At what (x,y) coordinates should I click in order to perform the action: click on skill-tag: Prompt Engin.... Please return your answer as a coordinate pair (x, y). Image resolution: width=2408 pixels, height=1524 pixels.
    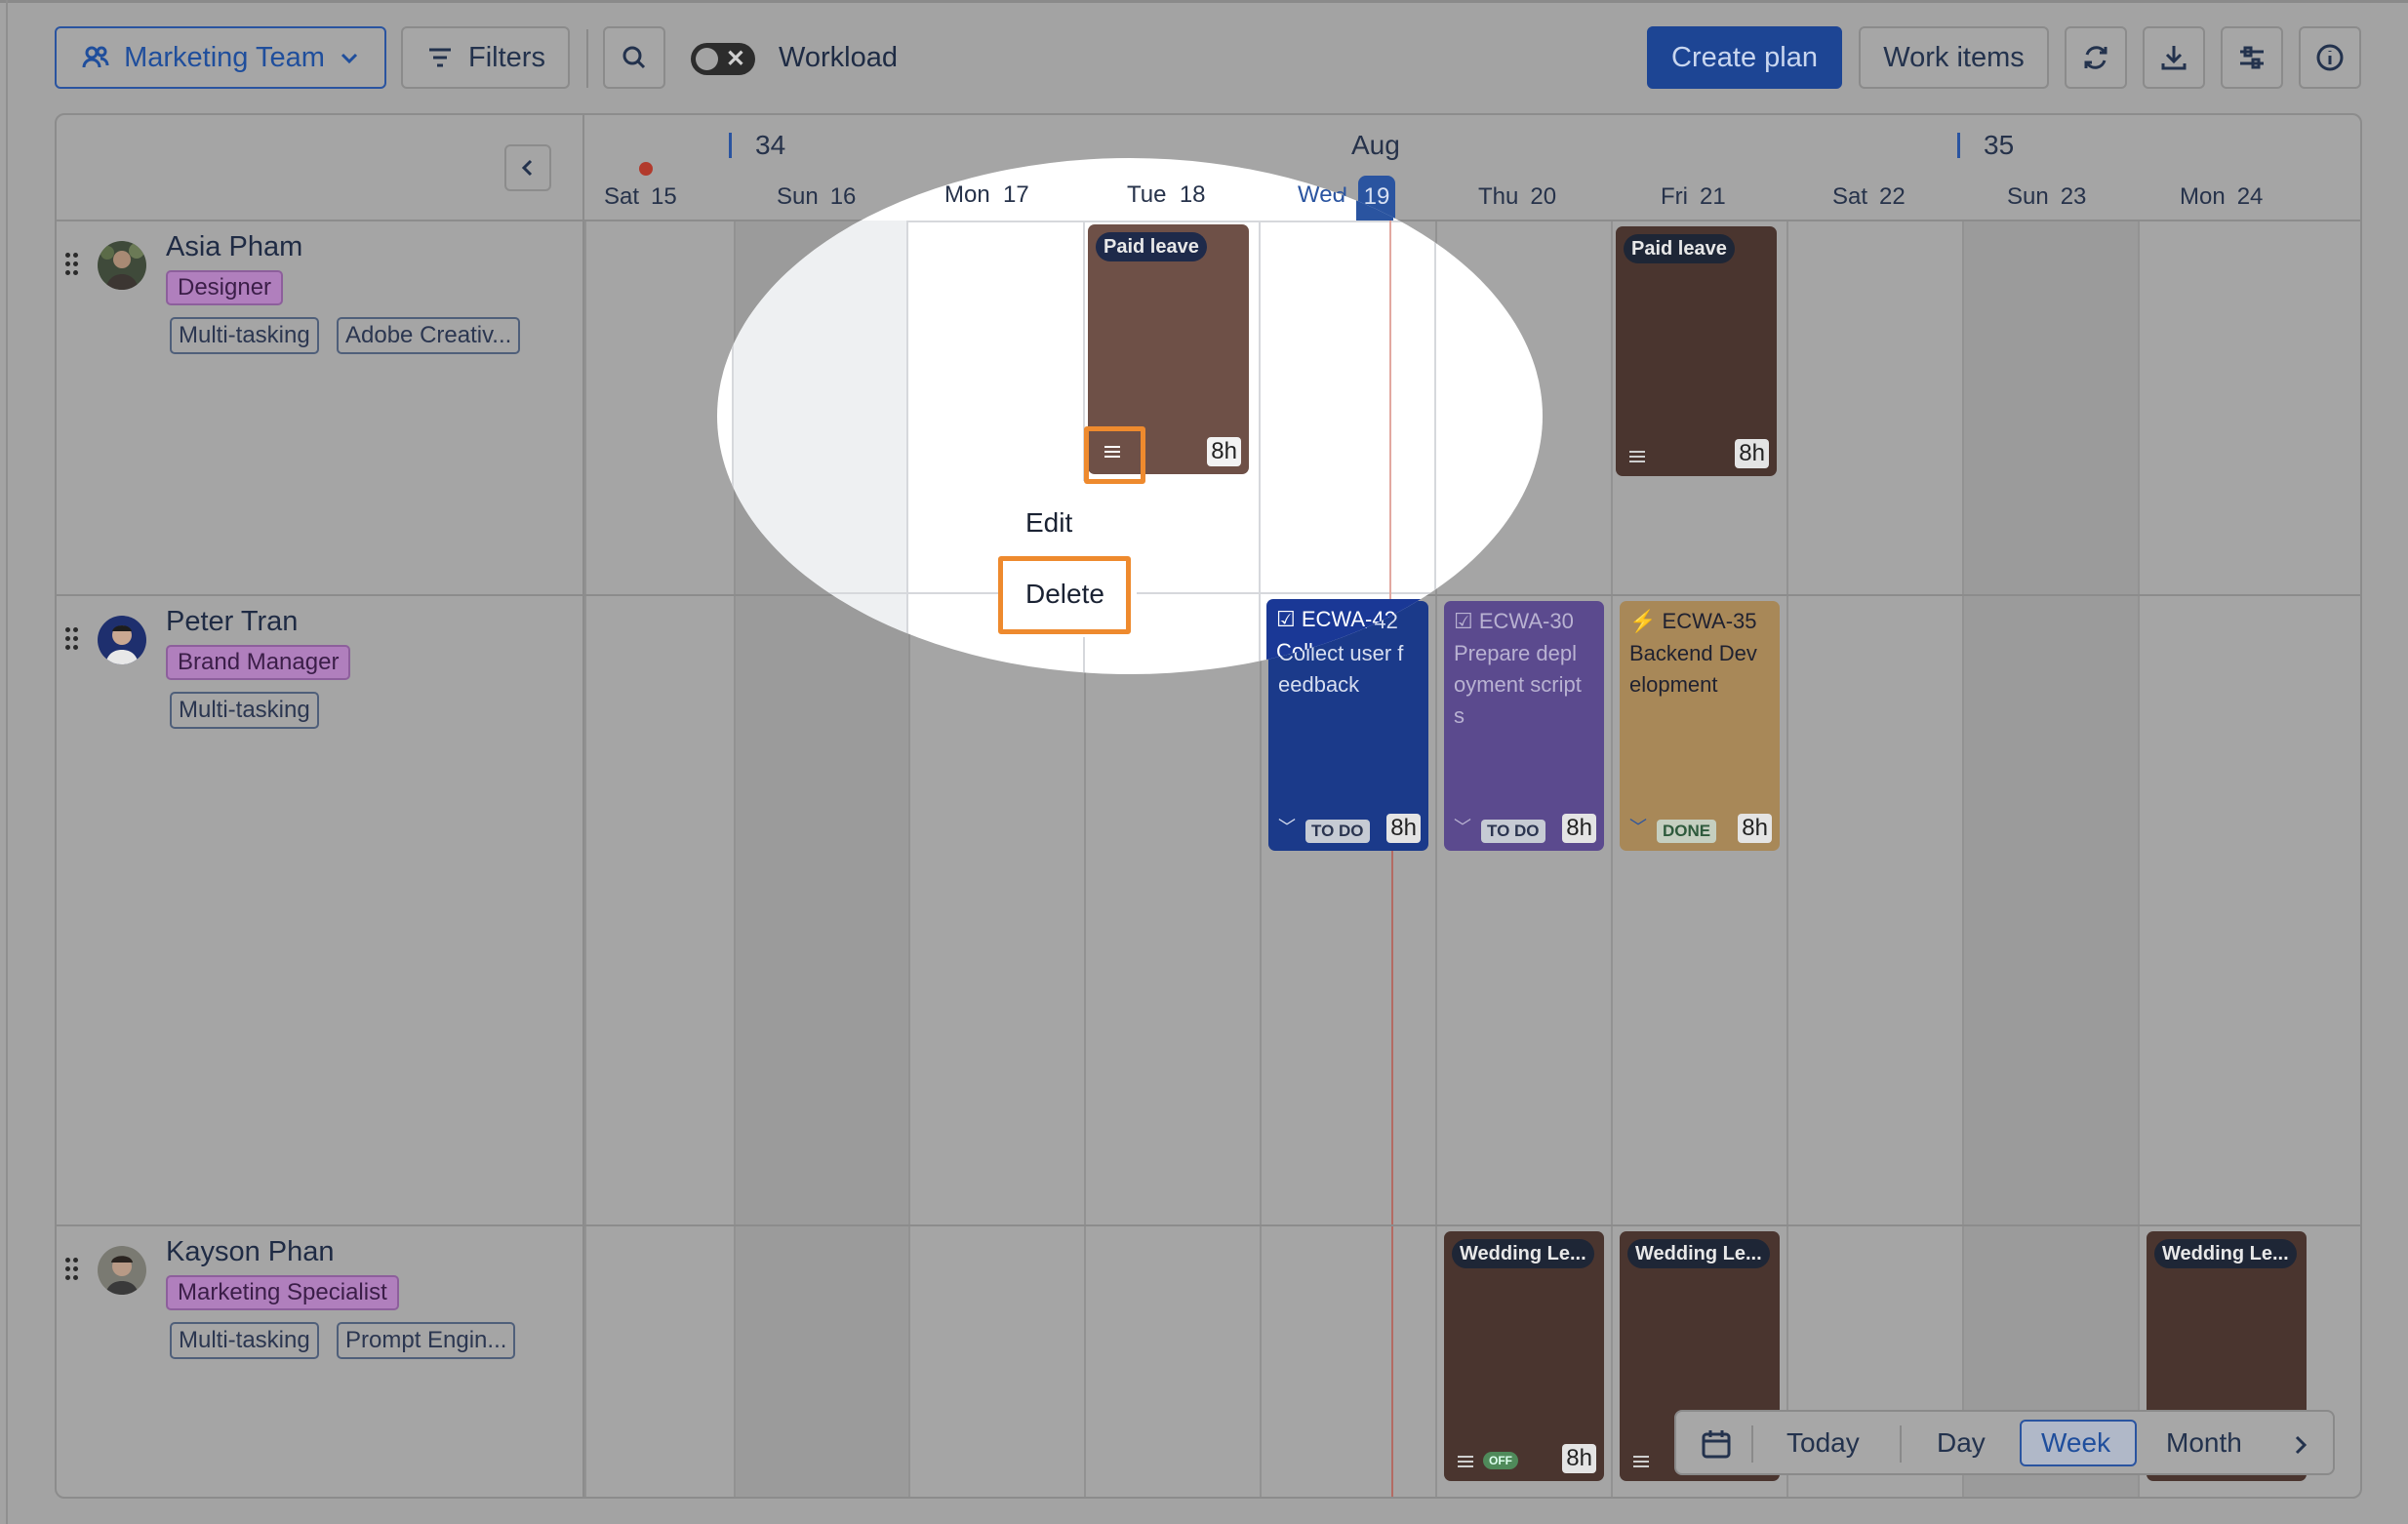
    Looking at the image, I should click on (426, 1340).